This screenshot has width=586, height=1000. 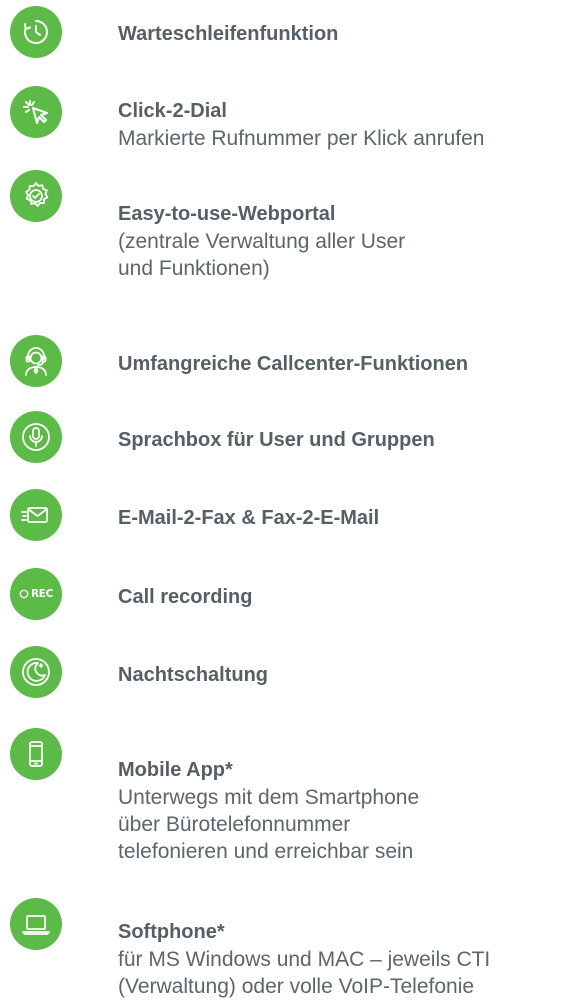 What do you see at coordinates (228, 34) in the screenshot?
I see `feature-title: Warteschleifenfunktion` at bounding box center [228, 34].